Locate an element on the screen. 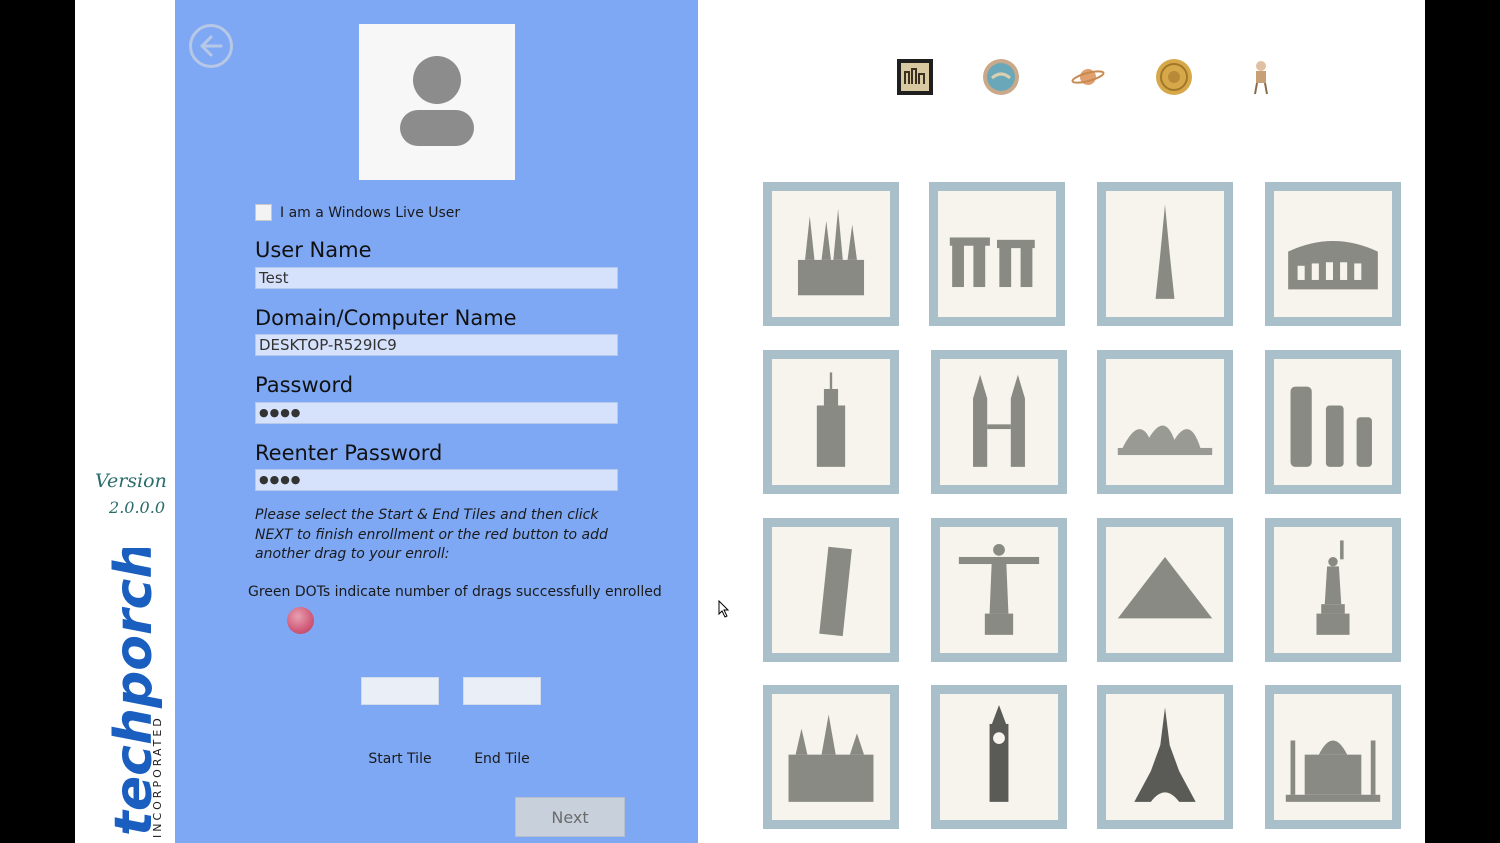 The image size is (1500, 843). tile-cathedral is located at coordinates (831, 254).